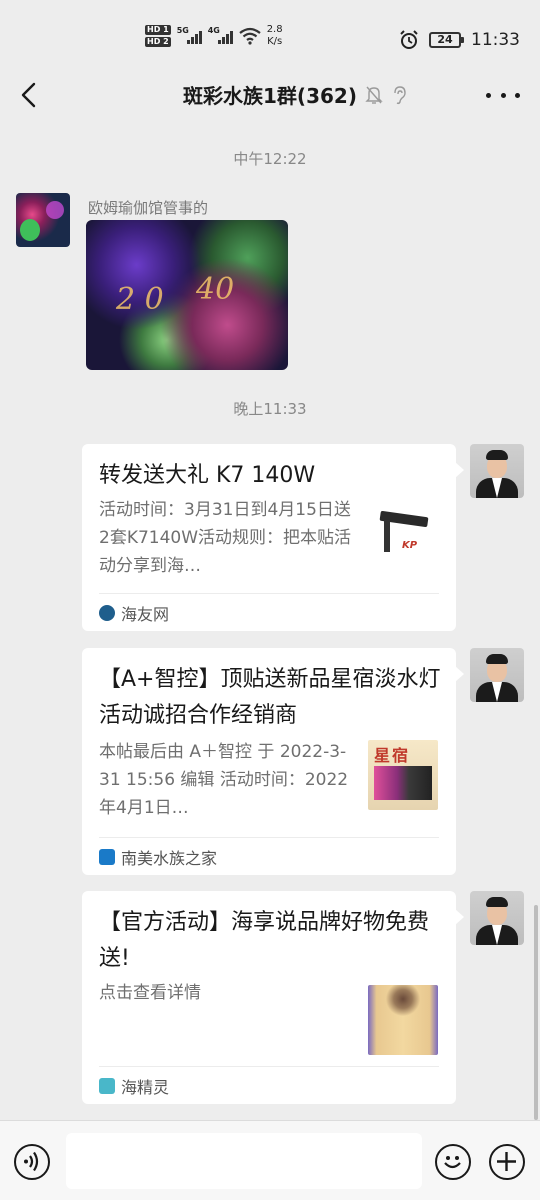 This screenshot has width=540, height=1200. Describe the element at coordinates (453, 1162) in the screenshot. I see `emoji-icon` at that location.